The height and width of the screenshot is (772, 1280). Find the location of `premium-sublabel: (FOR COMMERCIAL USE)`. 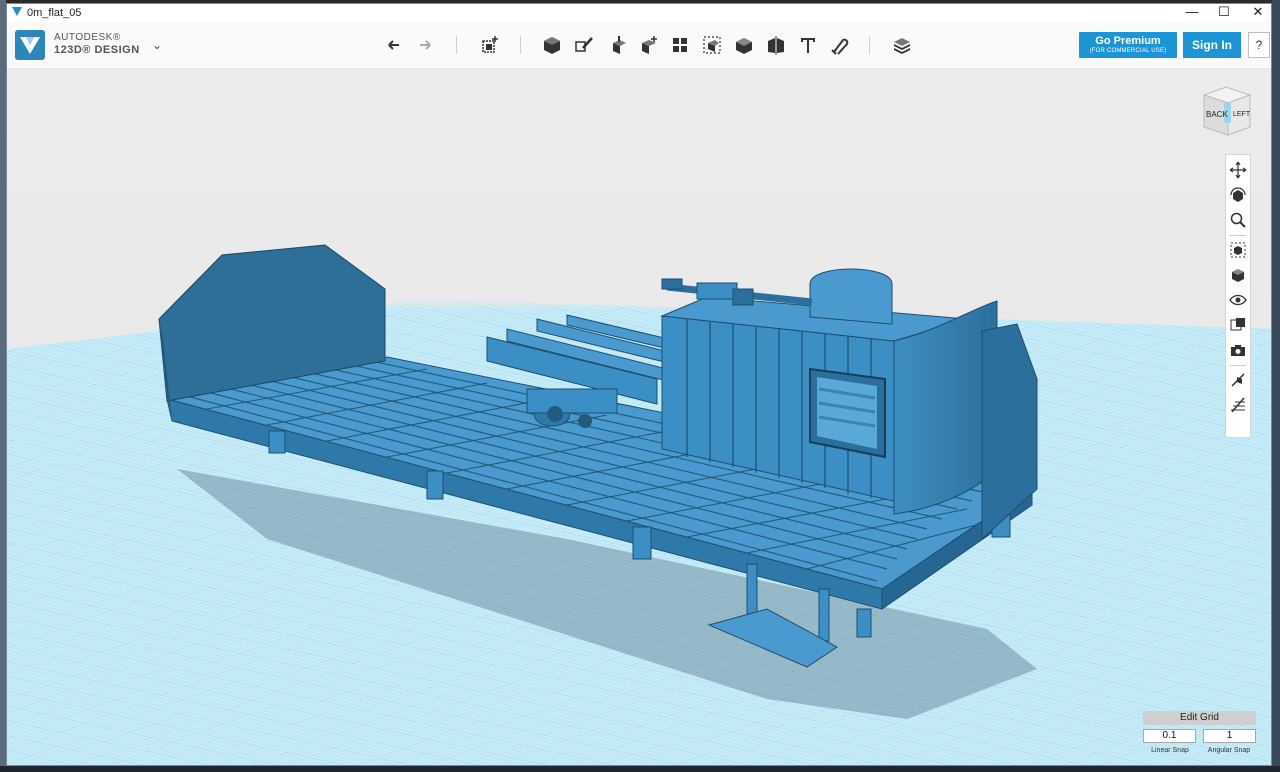

premium-sublabel: (FOR COMMERCIAL USE) is located at coordinates (1128, 51).